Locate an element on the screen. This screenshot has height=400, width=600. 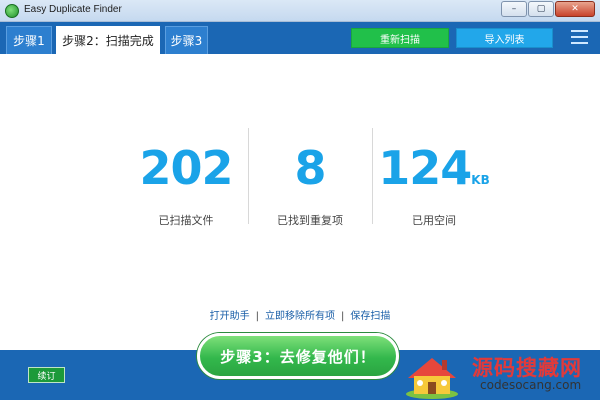
remove-all-link: 立即移除所有项 is located at coordinates (300, 316).